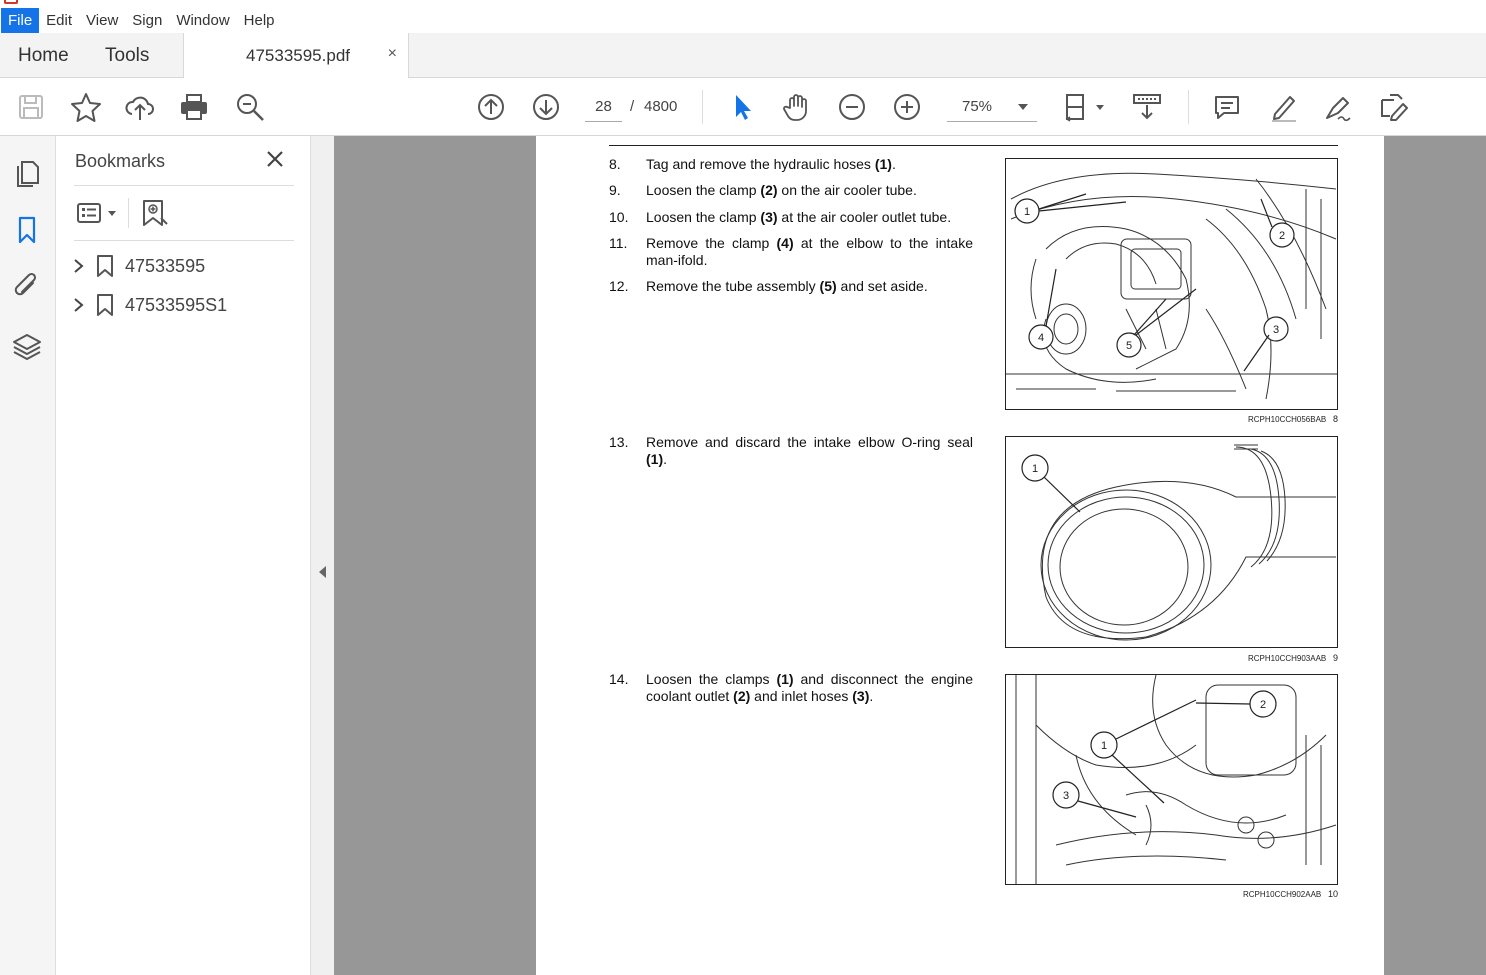  I want to click on menu-edit: Edit, so click(59, 20).